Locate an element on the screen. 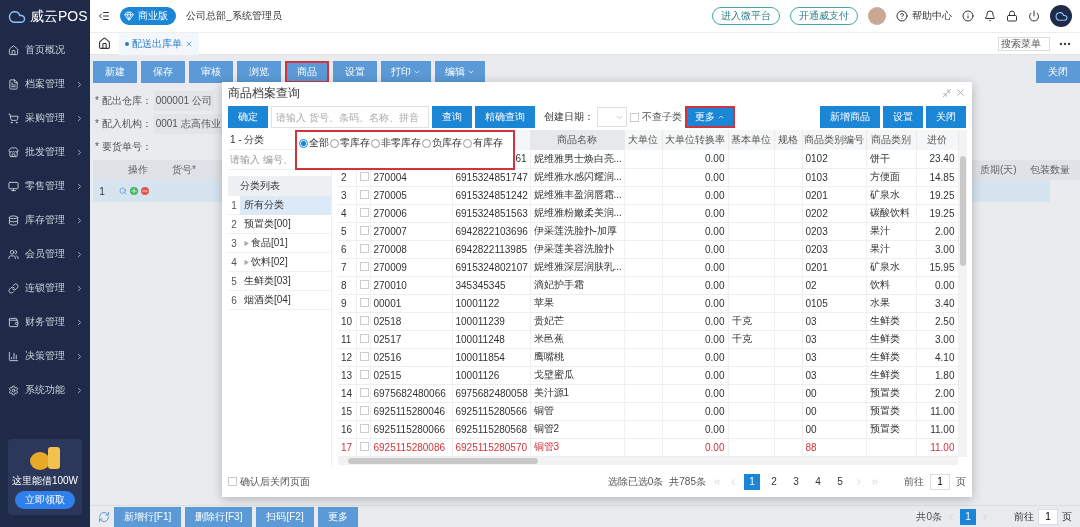 This screenshot has width=1080, height=527. vertical-scrollbar is located at coordinates (962, 293).